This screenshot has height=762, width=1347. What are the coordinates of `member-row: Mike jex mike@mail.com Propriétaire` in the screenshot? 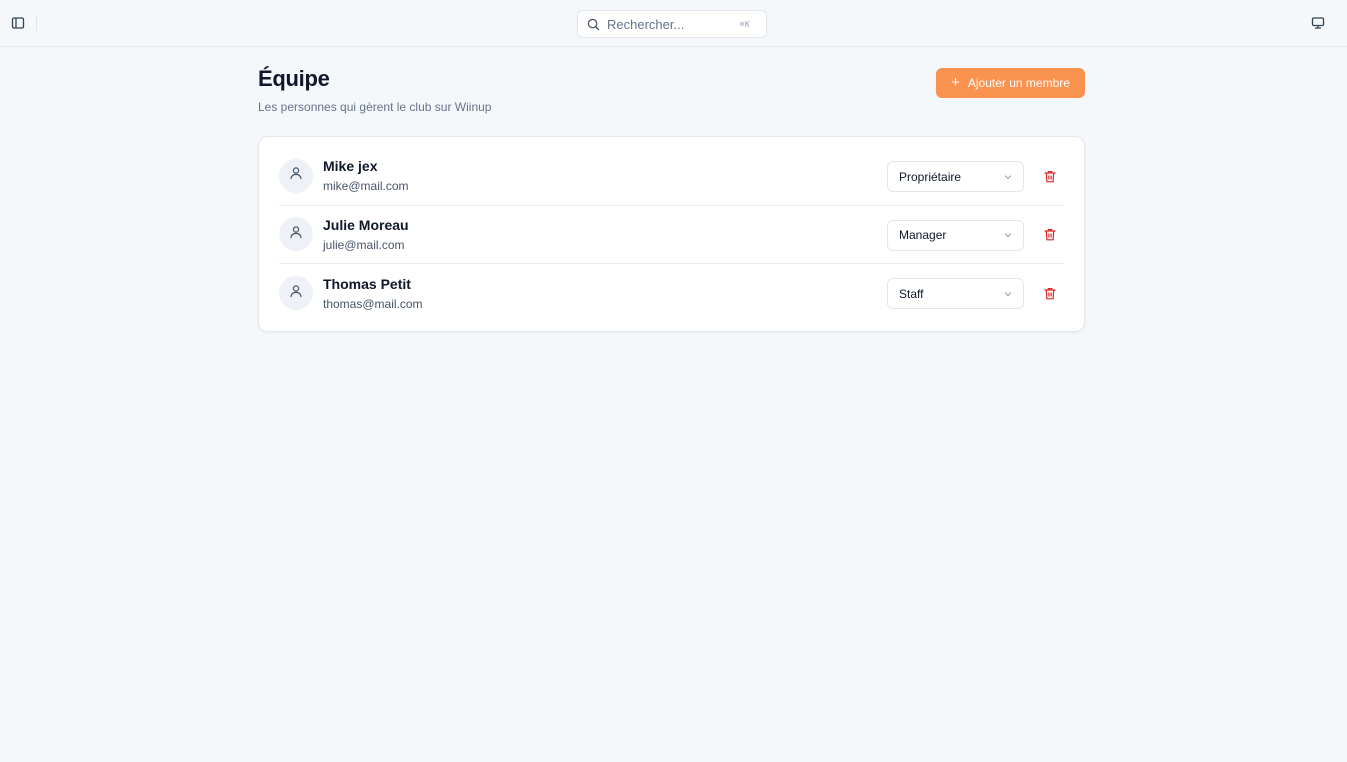 It's located at (671, 176).